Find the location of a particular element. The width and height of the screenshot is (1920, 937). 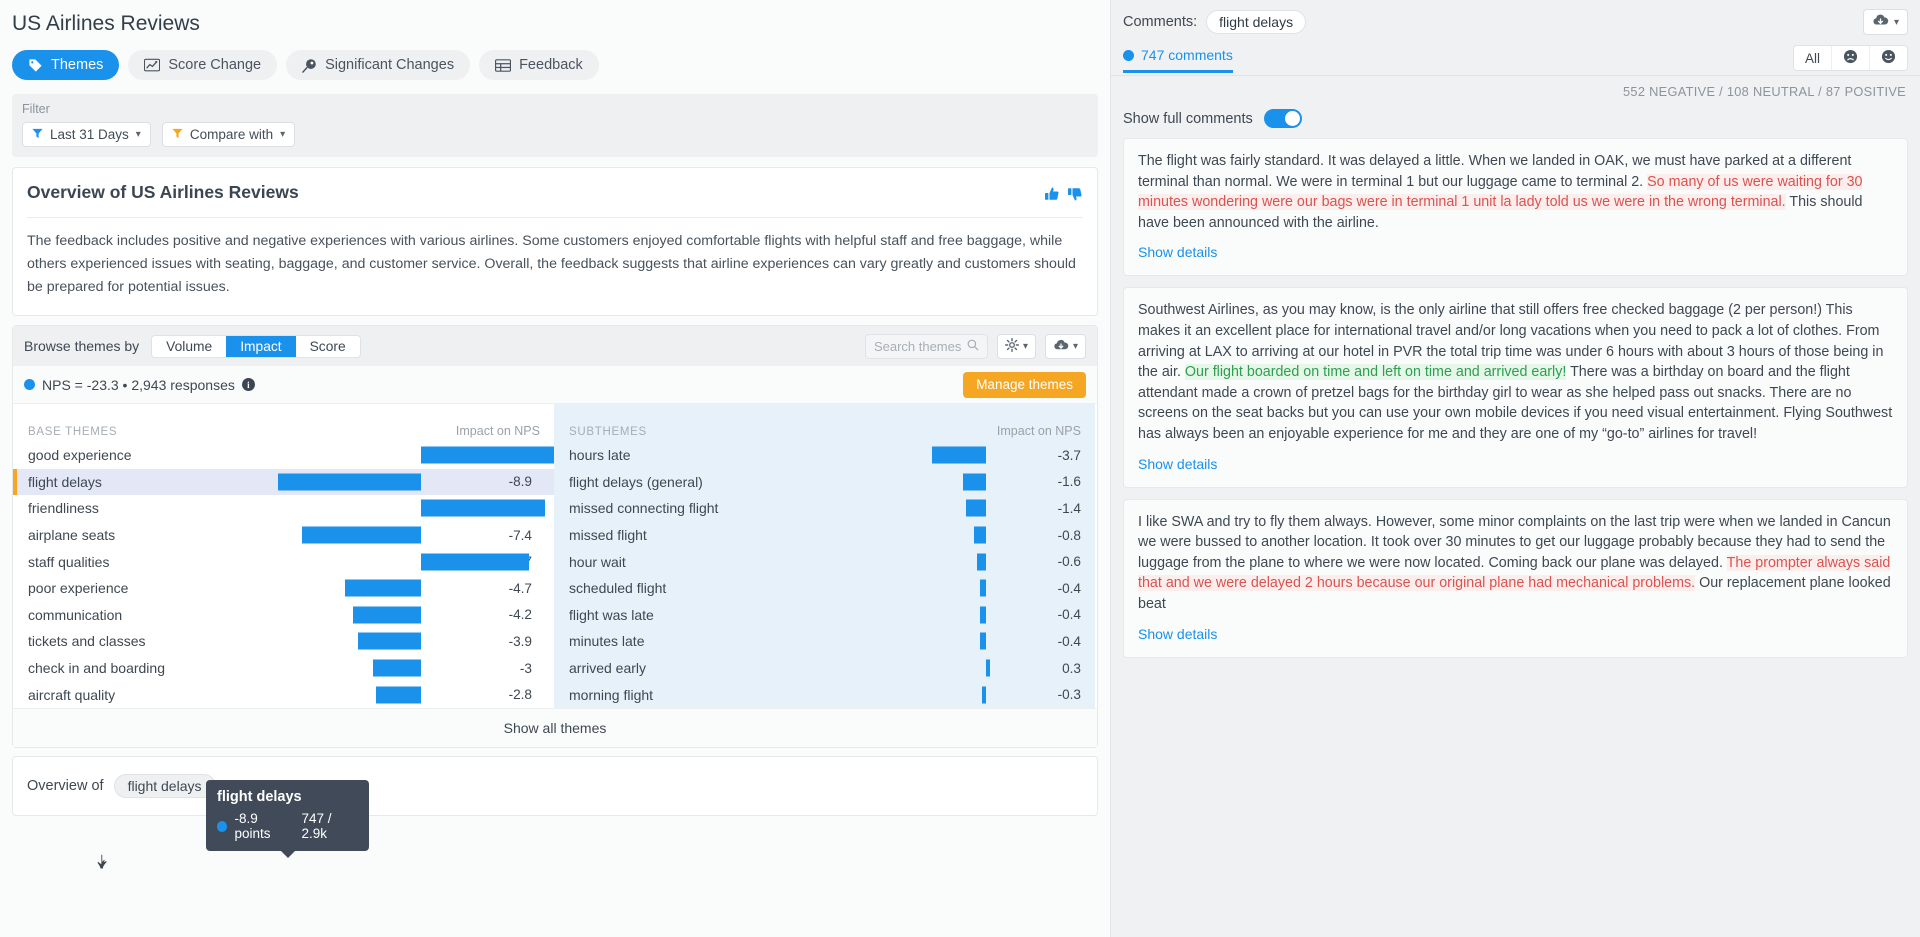

show-all-themes-button: Show all themes is located at coordinates (555, 727).